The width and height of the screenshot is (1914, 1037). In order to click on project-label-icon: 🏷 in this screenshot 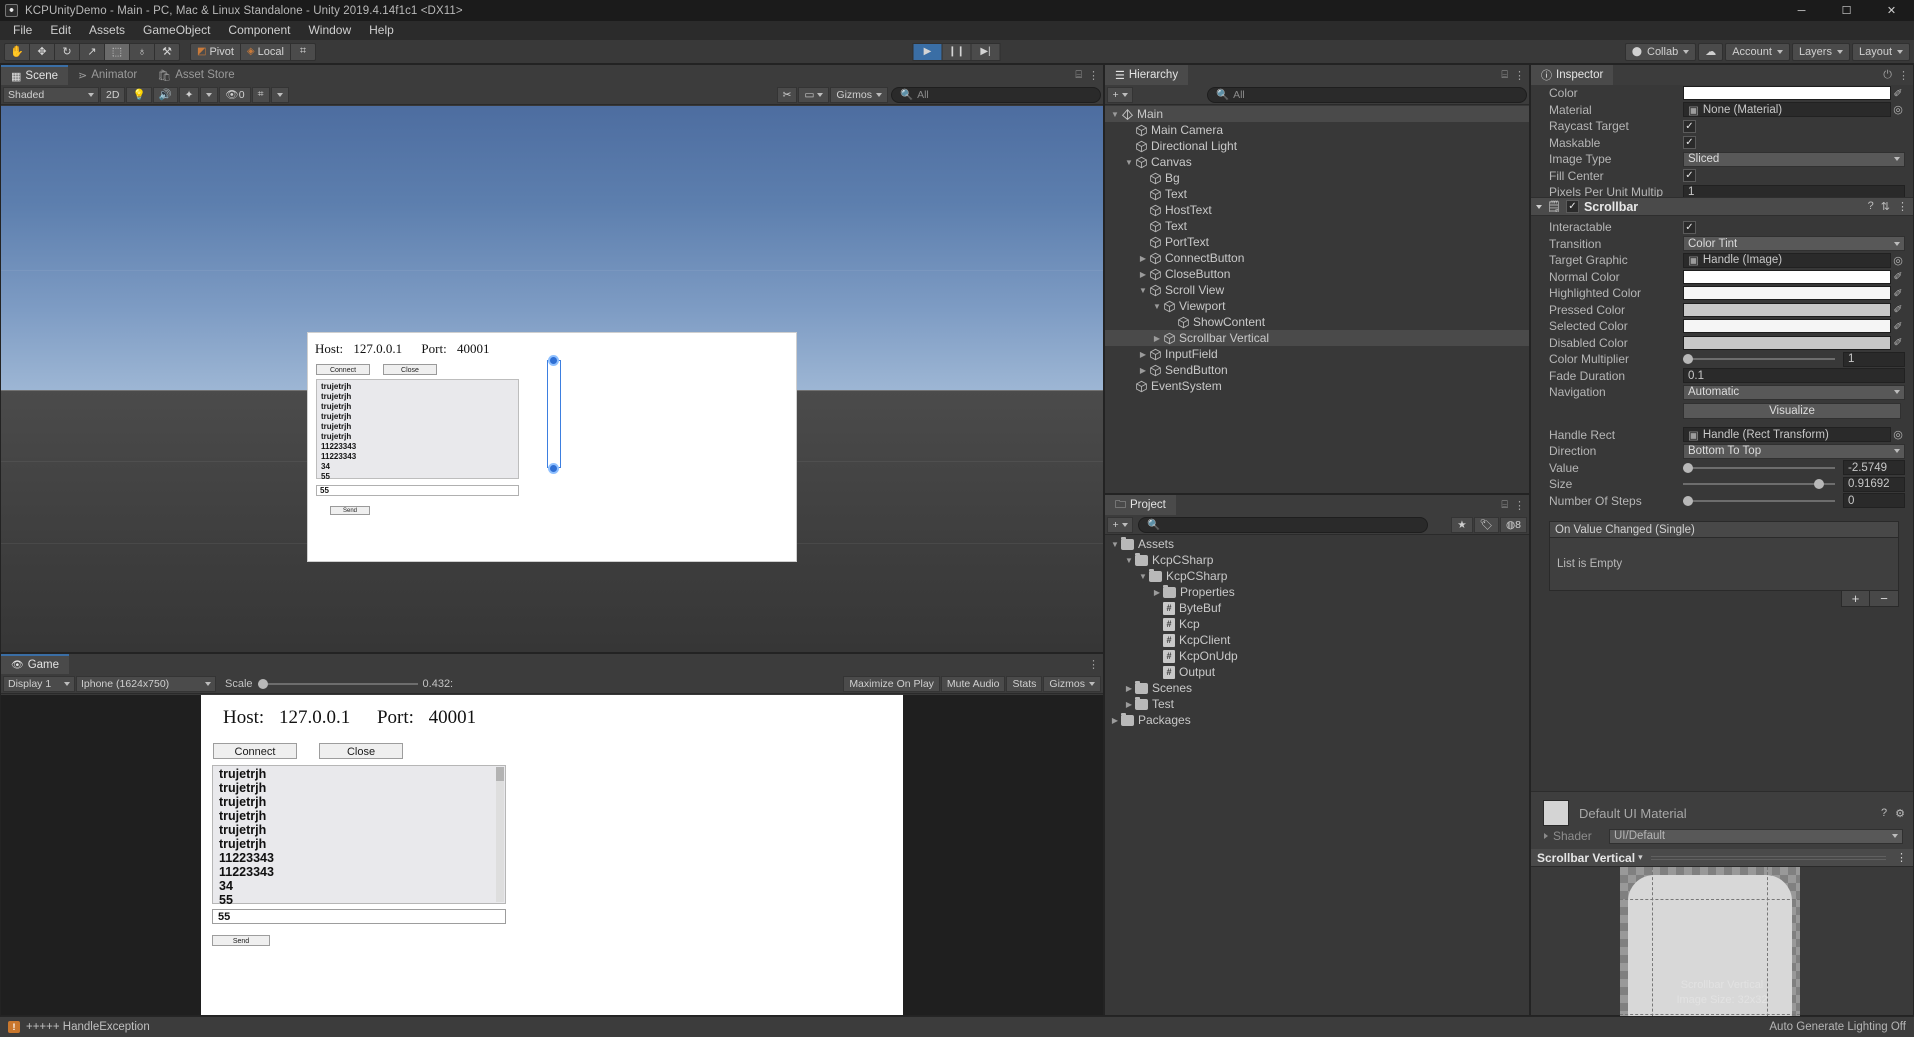, I will do `click(1486, 524)`.